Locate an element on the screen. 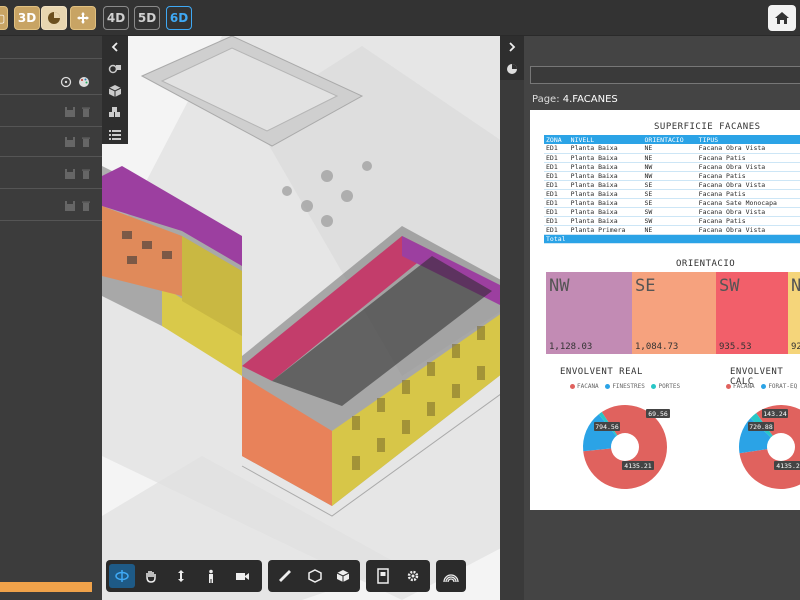 Image resolution: width=800 pixels, height=600 pixels. chart-view-button is located at coordinates (512, 69).